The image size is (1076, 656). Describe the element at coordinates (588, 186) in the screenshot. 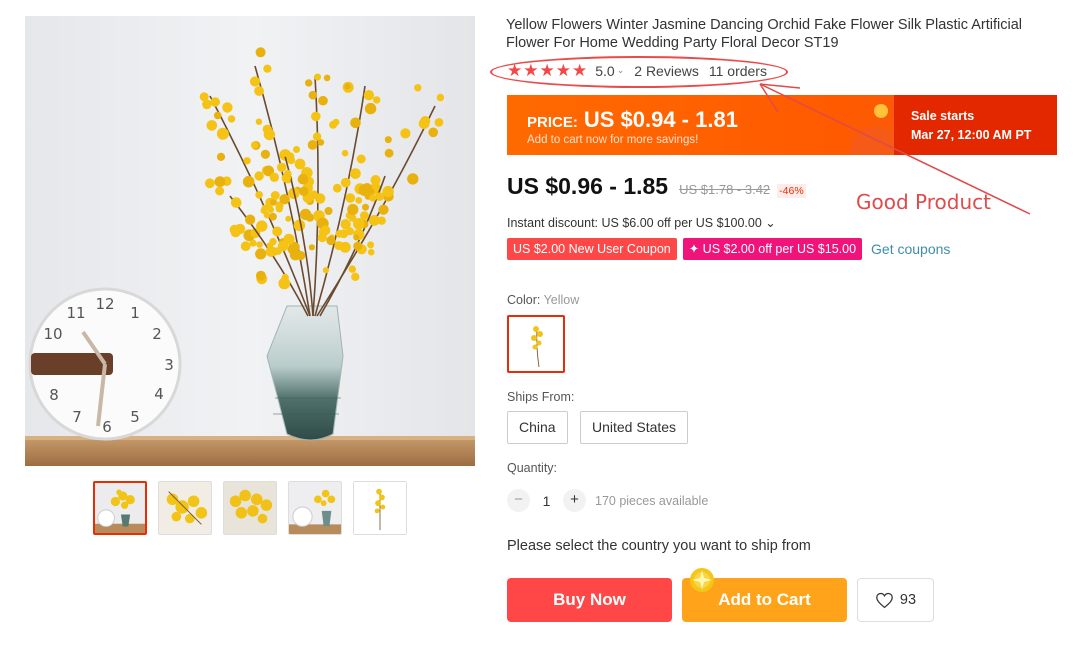

I see `current-price: US $0.96 - 1.85` at that location.